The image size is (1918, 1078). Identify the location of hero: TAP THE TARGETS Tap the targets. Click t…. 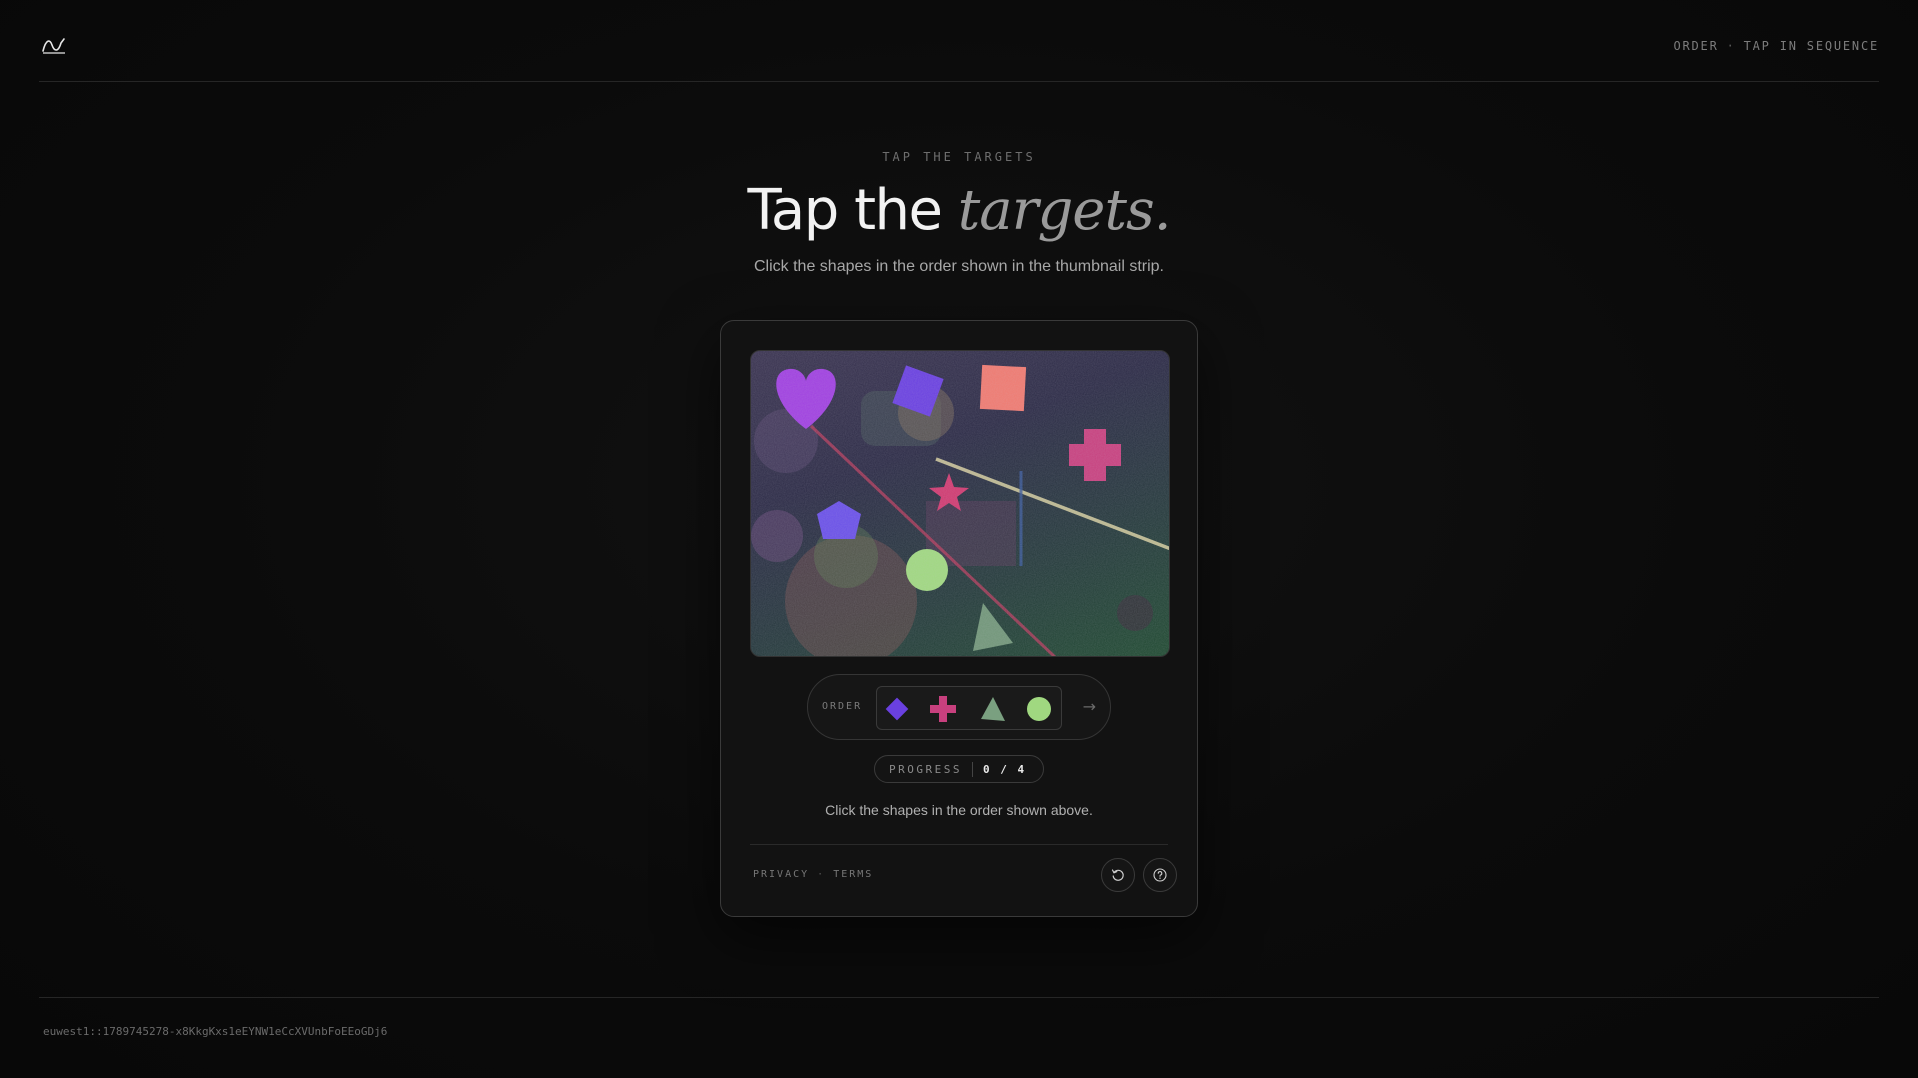
(959, 213).